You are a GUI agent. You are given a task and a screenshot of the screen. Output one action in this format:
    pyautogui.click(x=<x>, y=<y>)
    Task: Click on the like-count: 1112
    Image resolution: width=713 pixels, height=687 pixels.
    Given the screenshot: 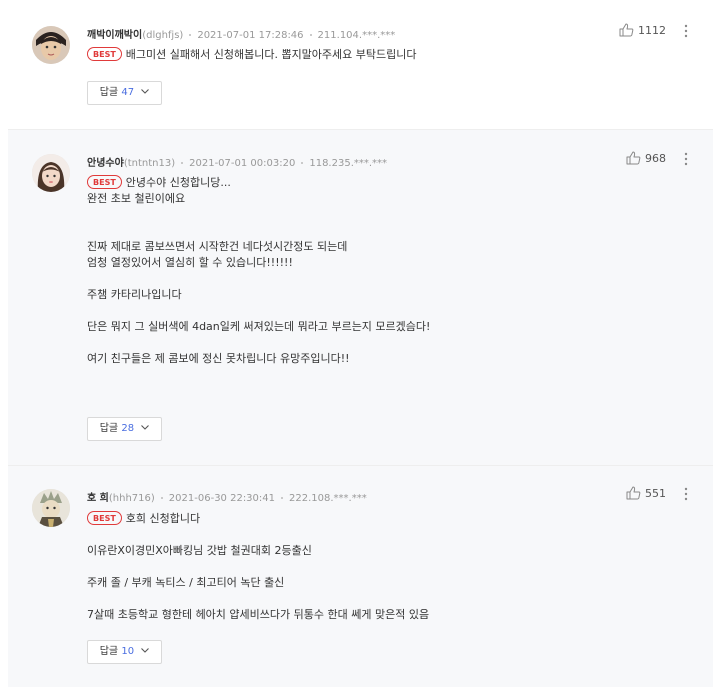 What is the action you would take?
    pyautogui.click(x=652, y=30)
    